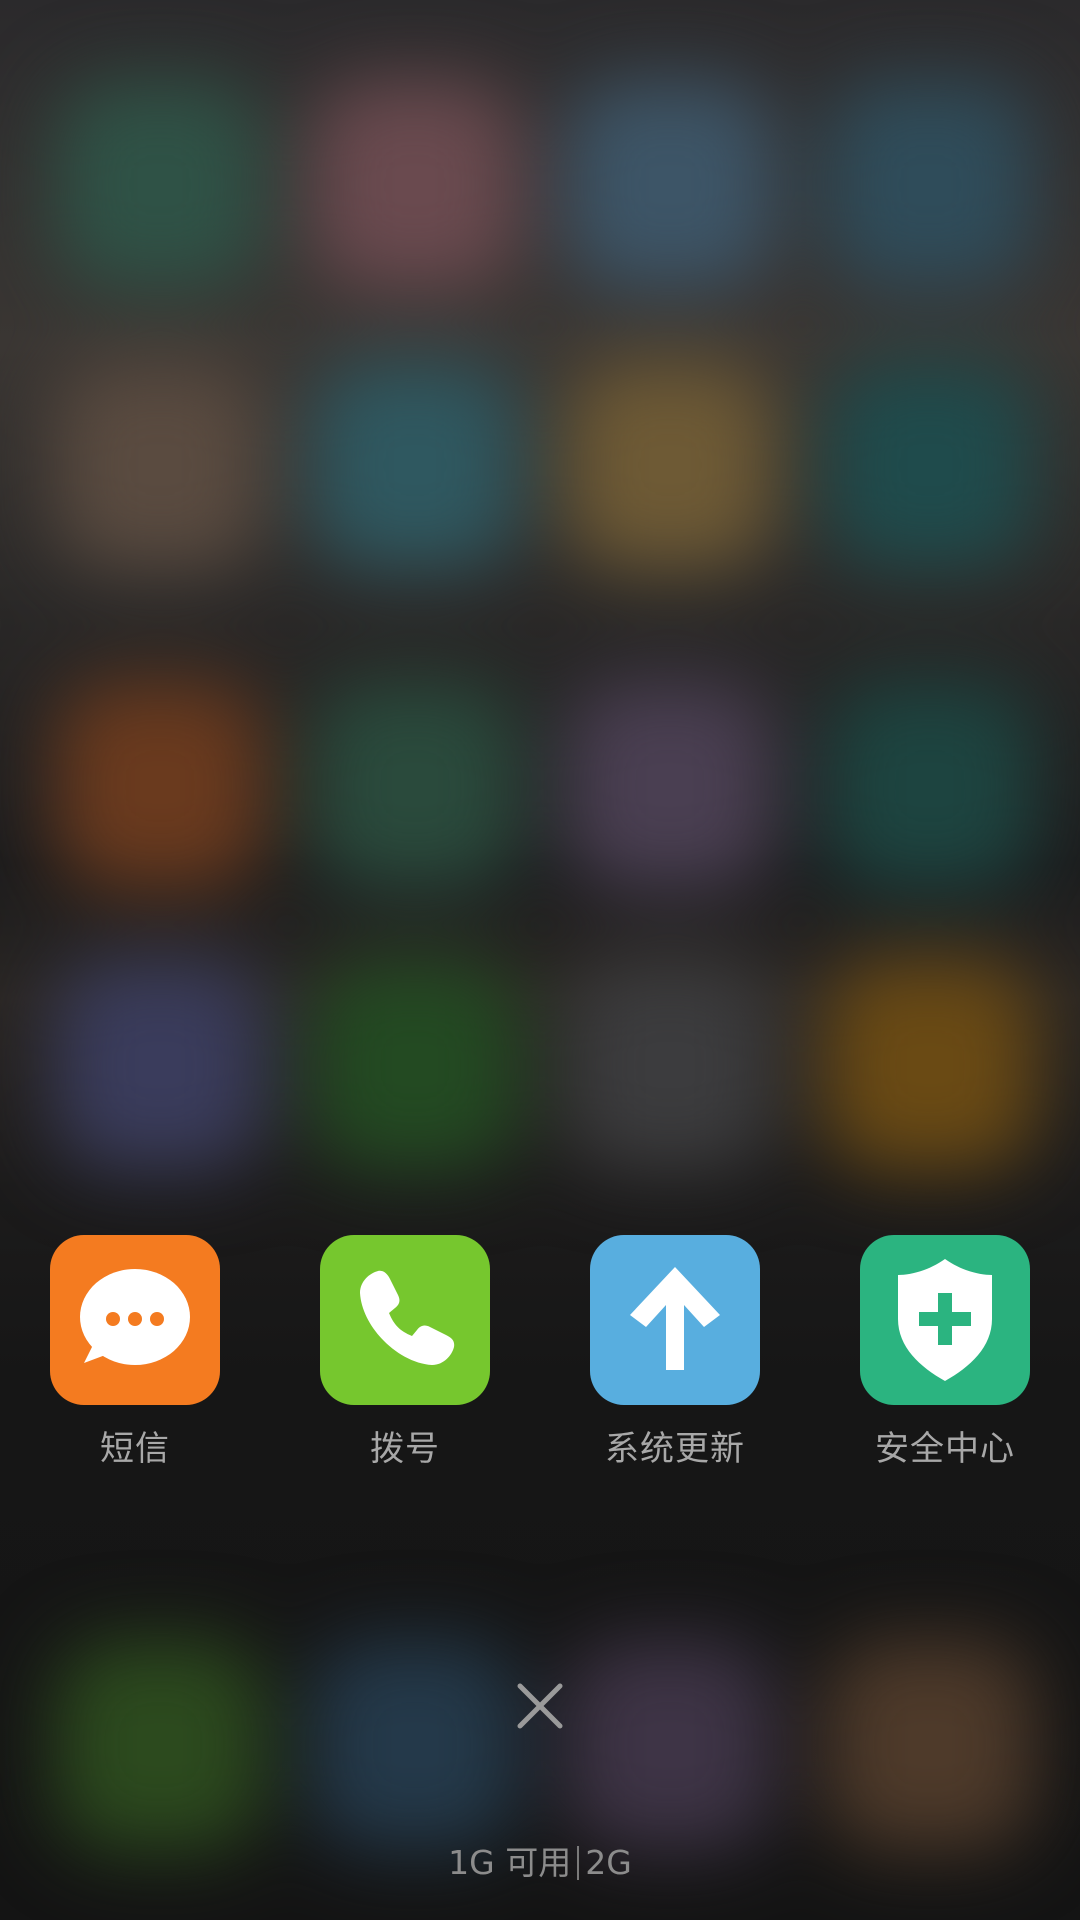  I want to click on arrow-up-icon, so click(675, 1320).